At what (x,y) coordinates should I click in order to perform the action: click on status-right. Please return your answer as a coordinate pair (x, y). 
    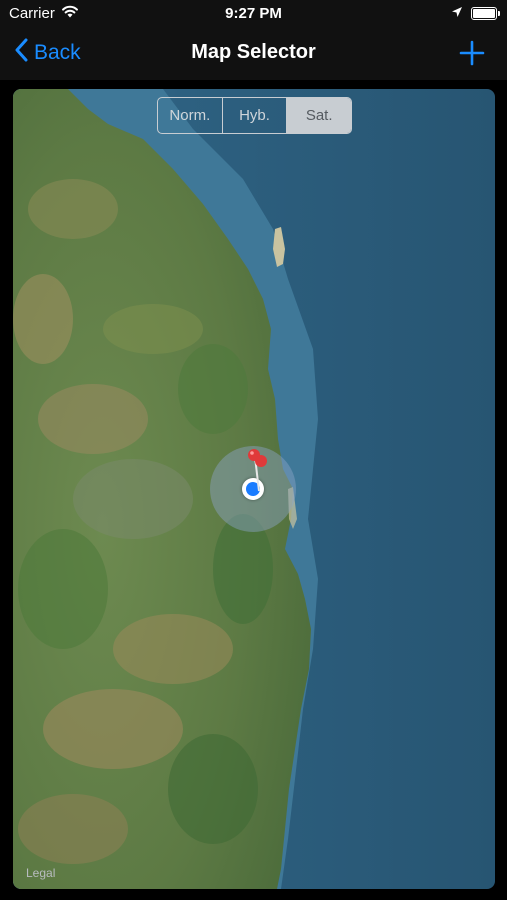
    Looking at the image, I should click on (475, 13).